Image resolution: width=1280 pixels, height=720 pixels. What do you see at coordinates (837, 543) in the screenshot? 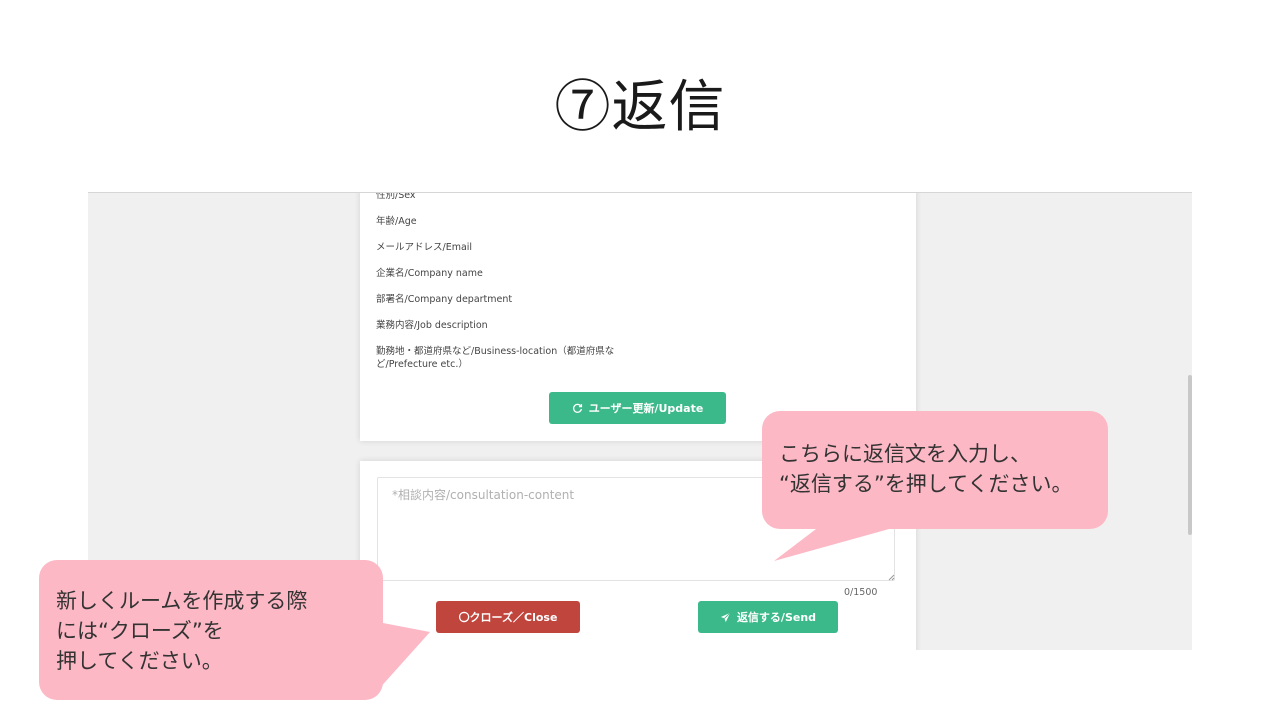
I see `callout-right-tail` at bounding box center [837, 543].